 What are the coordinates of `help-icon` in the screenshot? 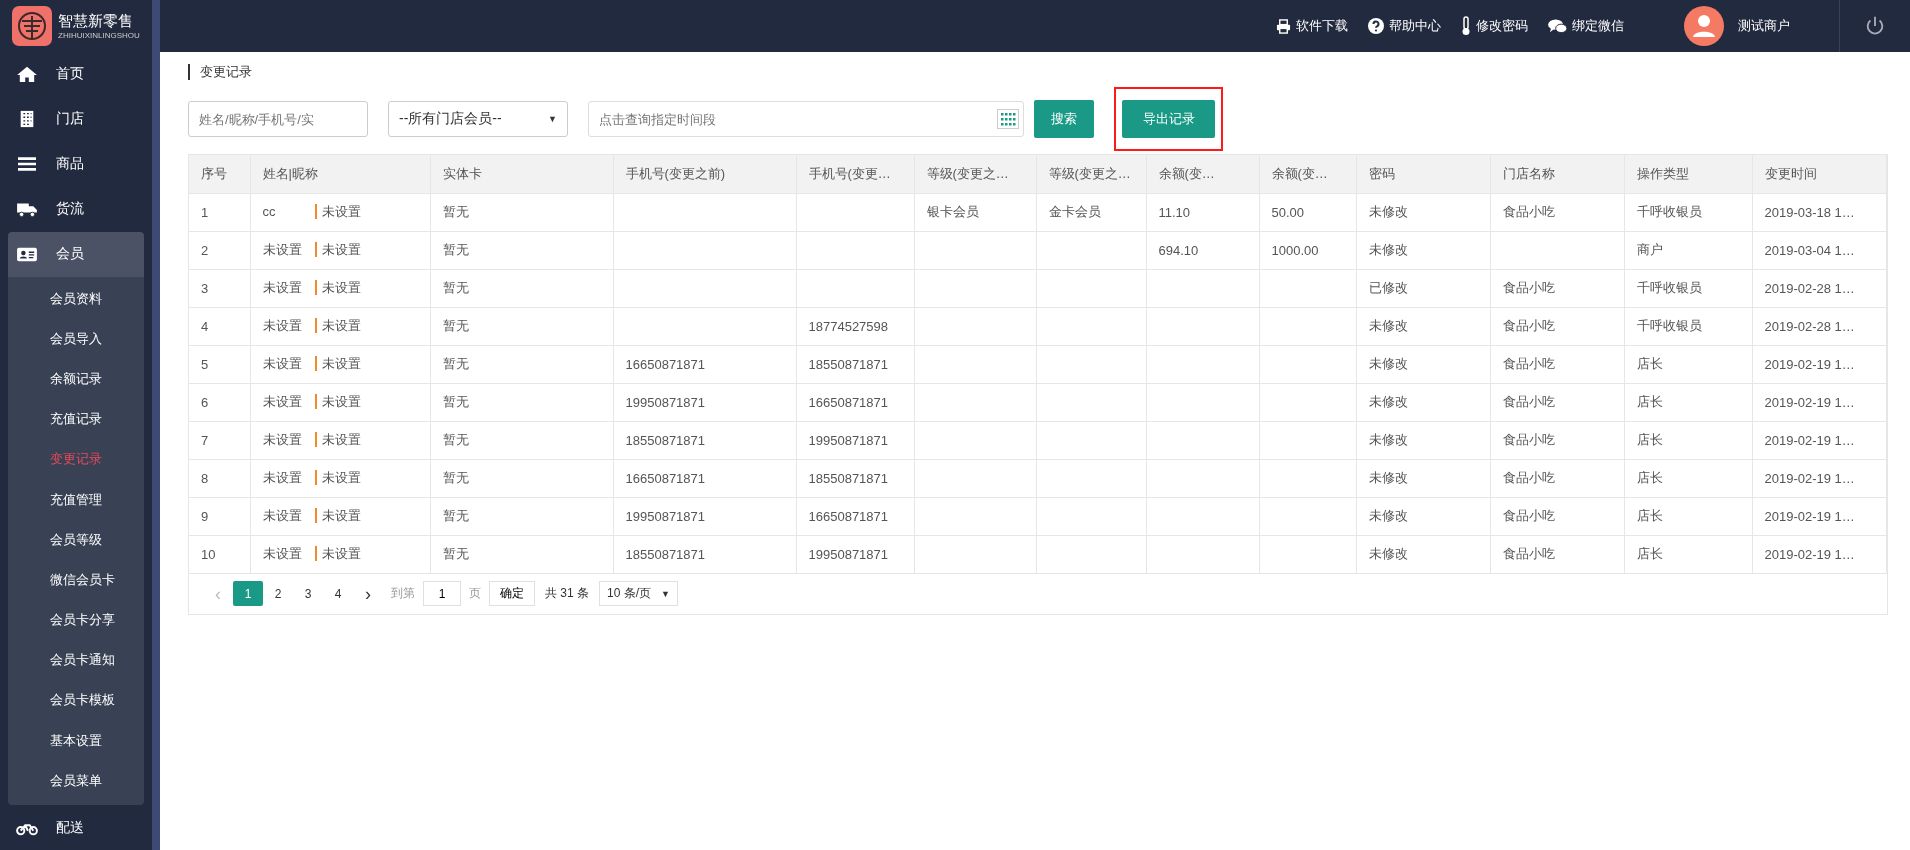 It's located at (1376, 26).